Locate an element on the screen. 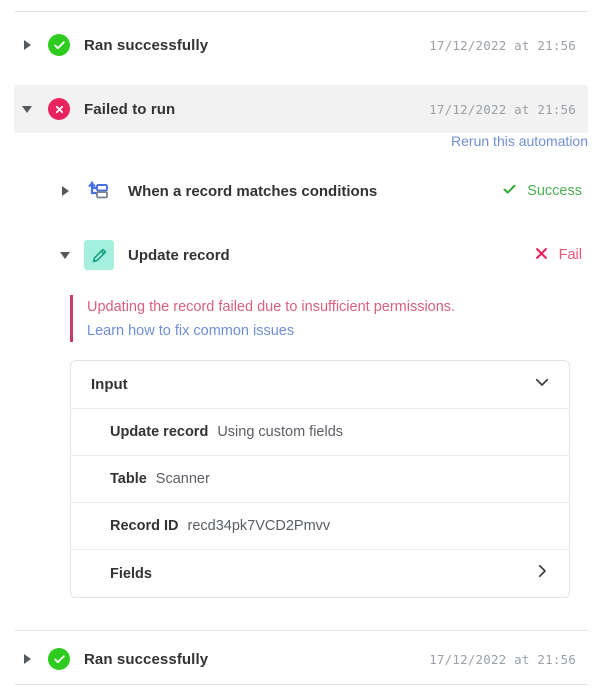  input-row-key: Record ID is located at coordinates (144, 526).